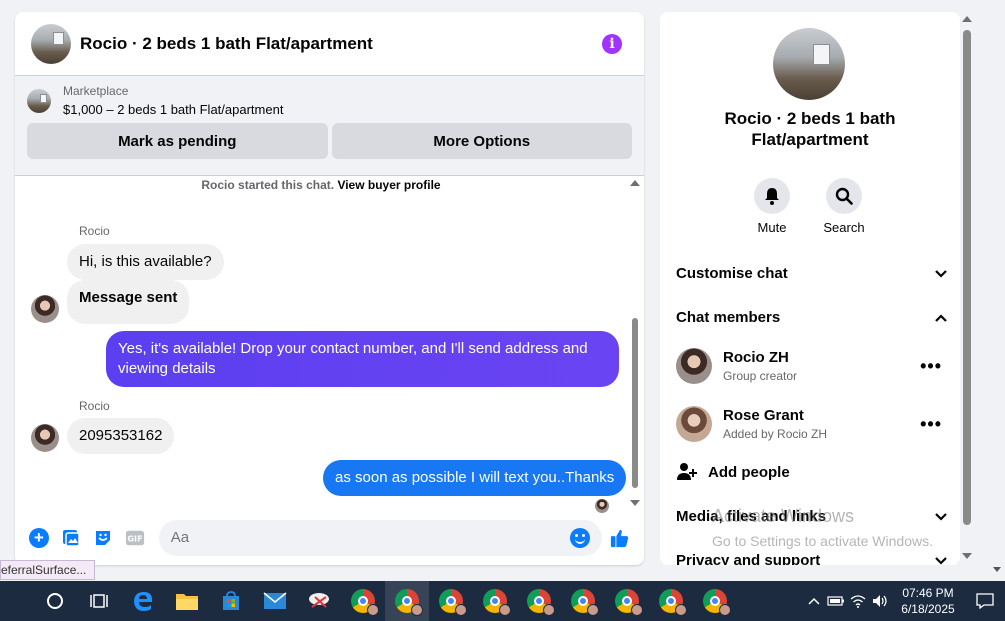 This screenshot has width=1005, height=621. What do you see at coordinates (997, 569) in the screenshot?
I see `page-scroll-down-arrow` at bounding box center [997, 569].